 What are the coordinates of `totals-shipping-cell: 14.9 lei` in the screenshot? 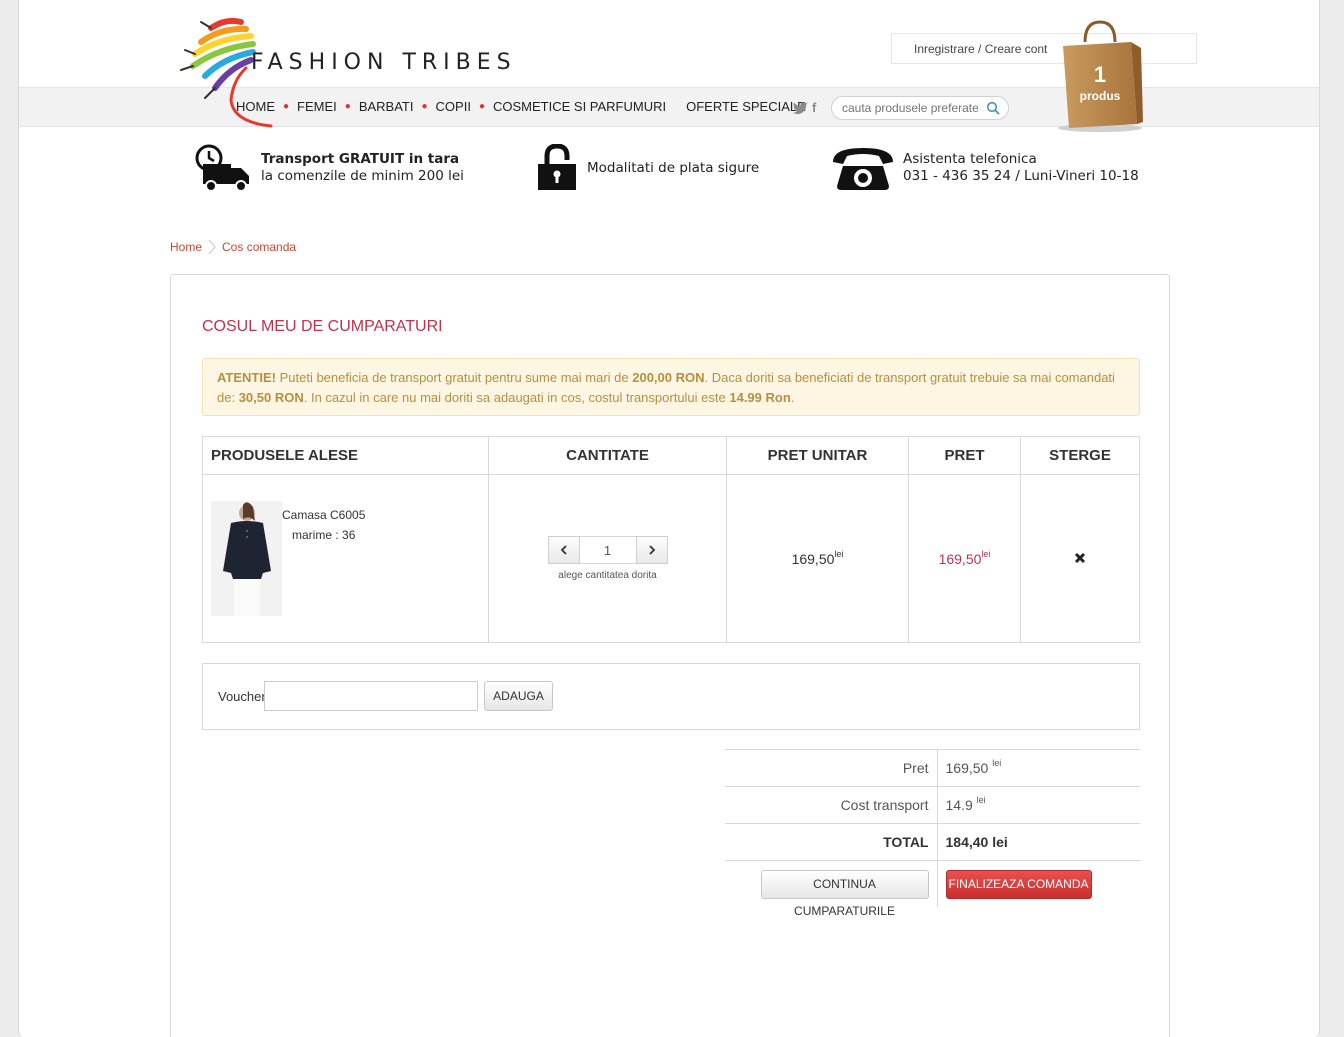 It's located at (1038, 805).